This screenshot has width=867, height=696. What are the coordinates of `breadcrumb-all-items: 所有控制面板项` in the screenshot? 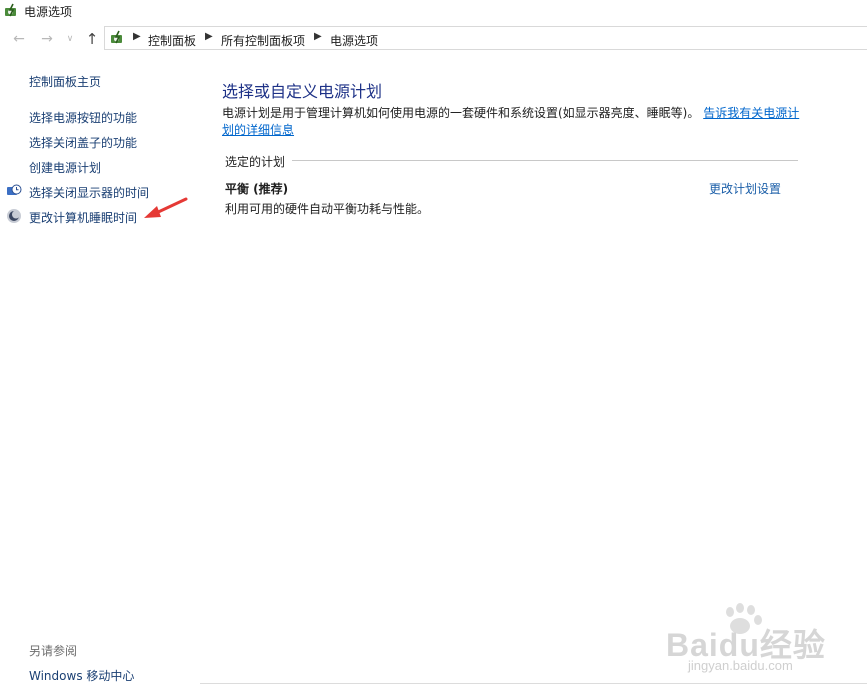 It's located at (263, 40).